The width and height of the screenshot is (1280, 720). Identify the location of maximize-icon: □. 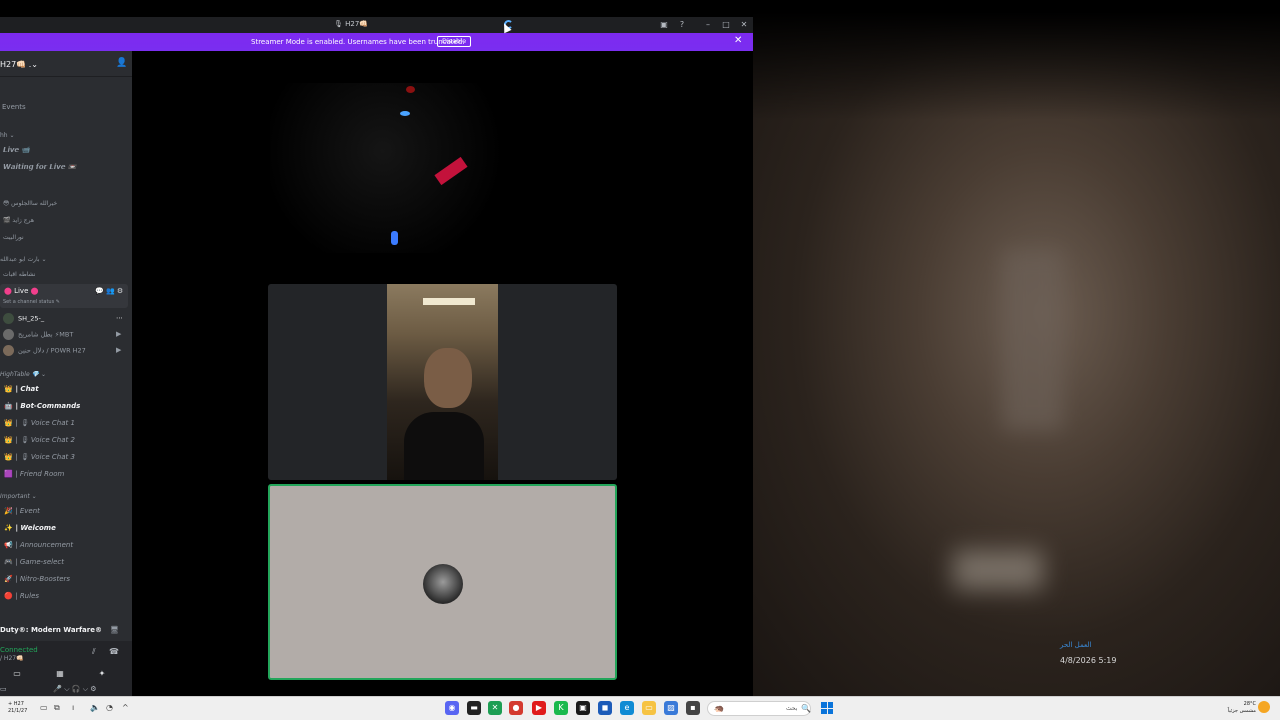
(726, 25).